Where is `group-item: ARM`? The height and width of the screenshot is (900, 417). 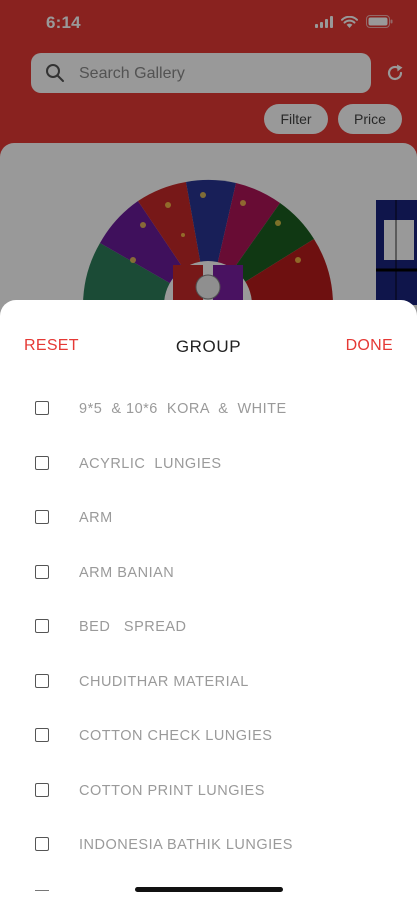 group-item: ARM is located at coordinates (208, 519).